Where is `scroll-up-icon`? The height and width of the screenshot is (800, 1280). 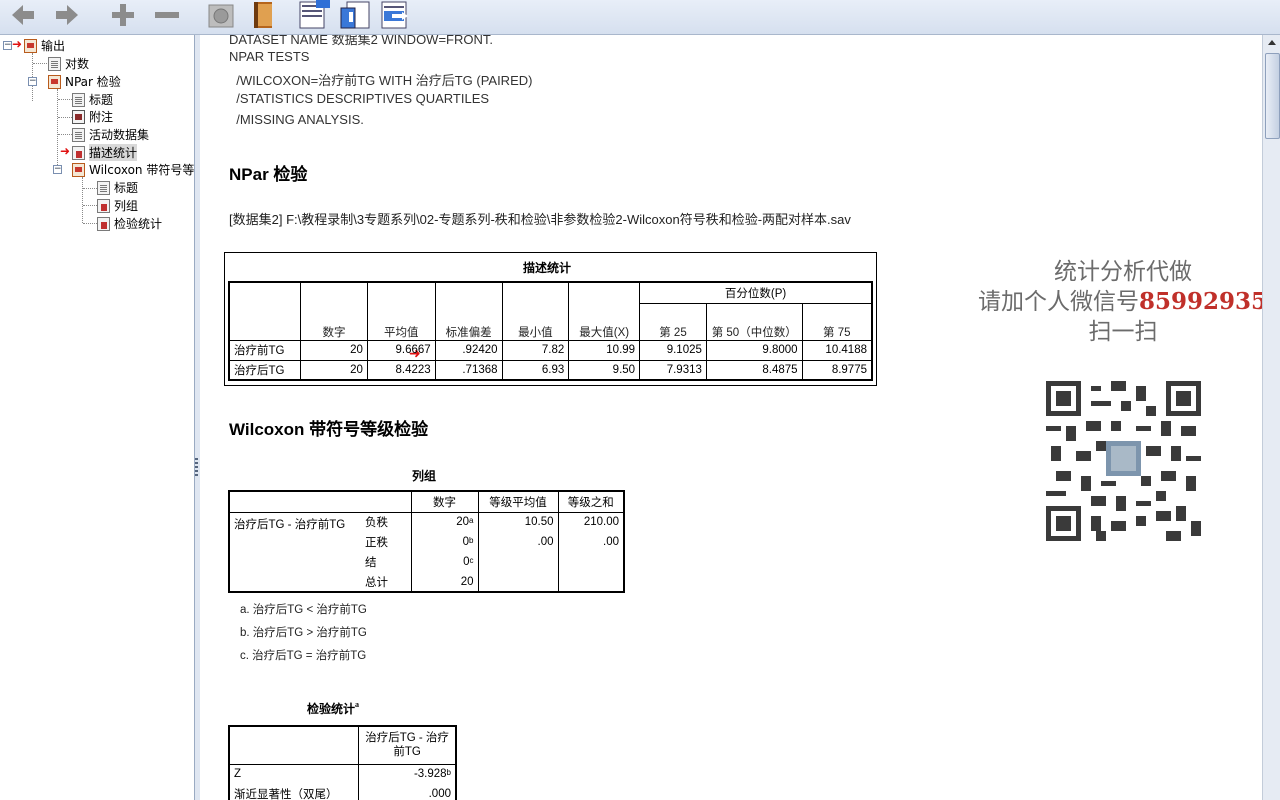
scroll-up-icon is located at coordinates (1272, 43).